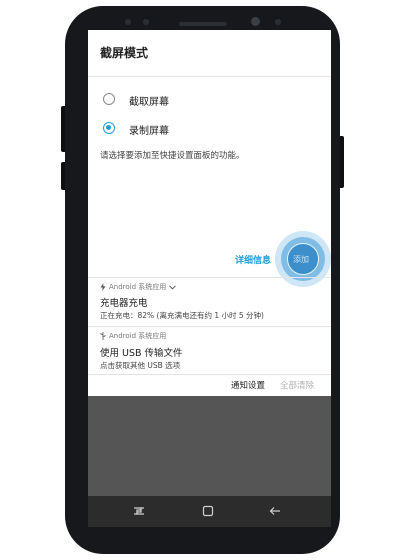 Image resolution: width=400 pixels, height=560 pixels. Describe the element at coordinates (124, 303) in the screenshot. I see `notification-title: 充电器充电` at that location.